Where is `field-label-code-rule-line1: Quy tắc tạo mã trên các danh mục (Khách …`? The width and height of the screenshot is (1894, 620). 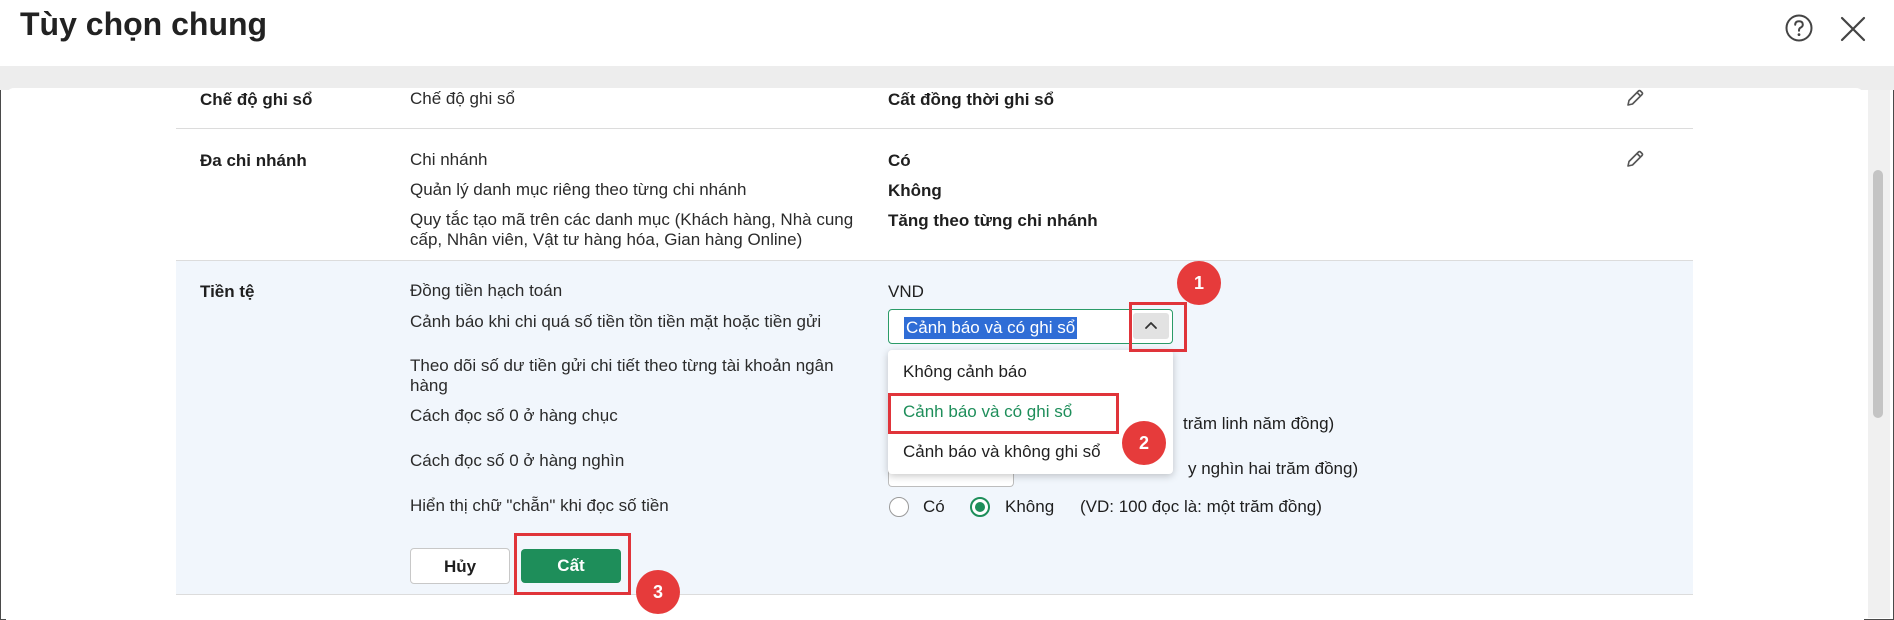
field-label-code-rule-line1: Quy tắc tạo mã trên các danh mục (Khách … is located at coordinates (632, 219).